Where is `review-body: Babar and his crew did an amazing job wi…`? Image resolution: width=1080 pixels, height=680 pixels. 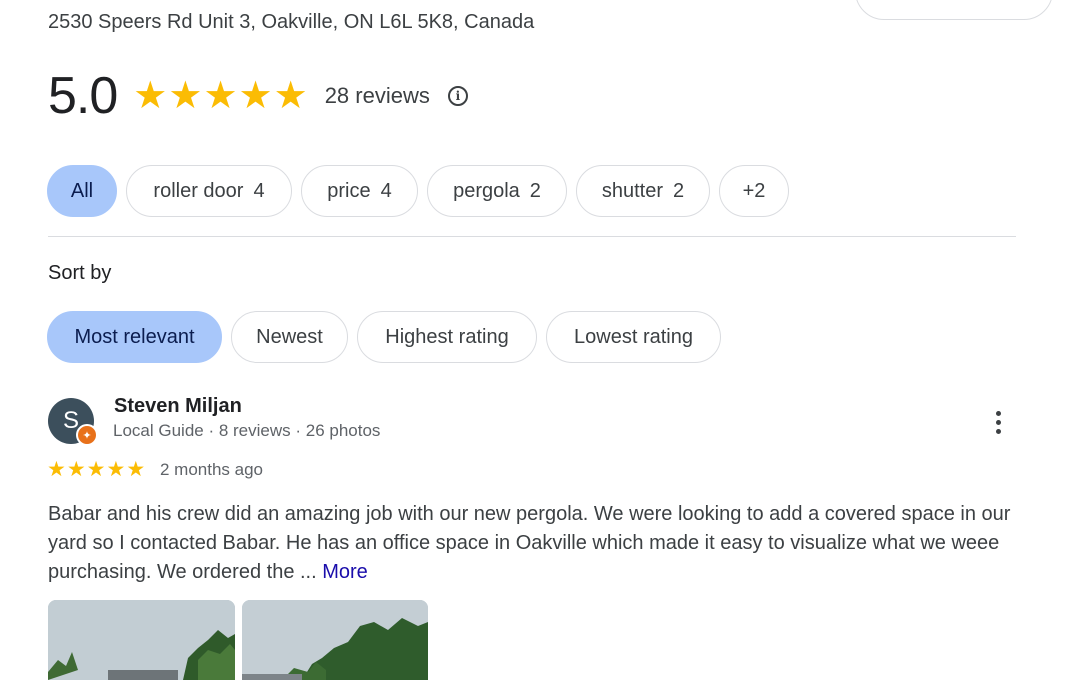 review-body: Babar and his crew did an amazing job wi… is located at coordinates (529, 543).